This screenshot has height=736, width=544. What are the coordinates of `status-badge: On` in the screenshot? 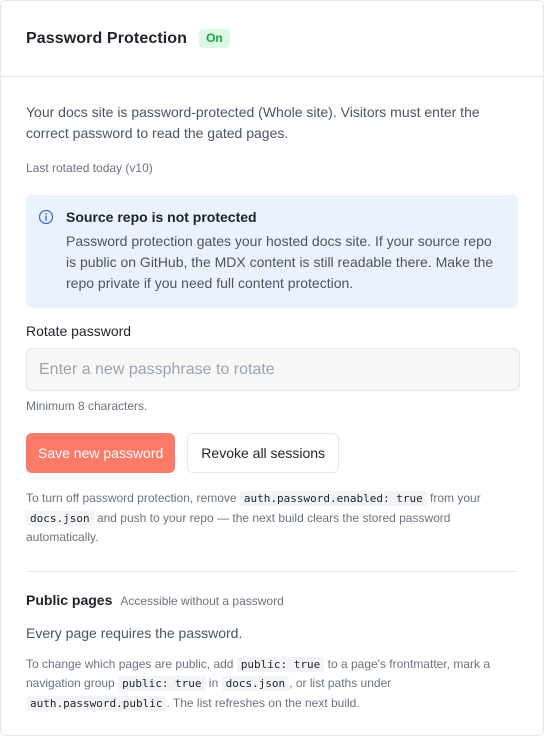 It's located at (214, 38).